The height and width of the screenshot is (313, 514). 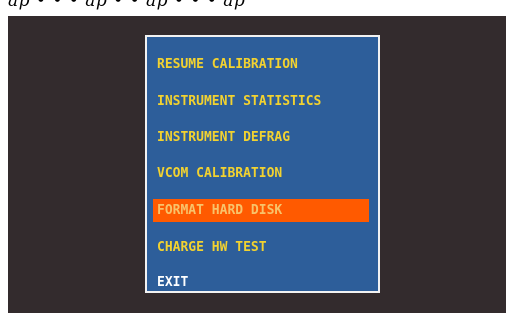 What do you see at coordinates (263, 137) in the screenshot?
I see `menu-item-instrument-defrag: INSTRUMENT DEFRAG` at bounding box center [263, 137].